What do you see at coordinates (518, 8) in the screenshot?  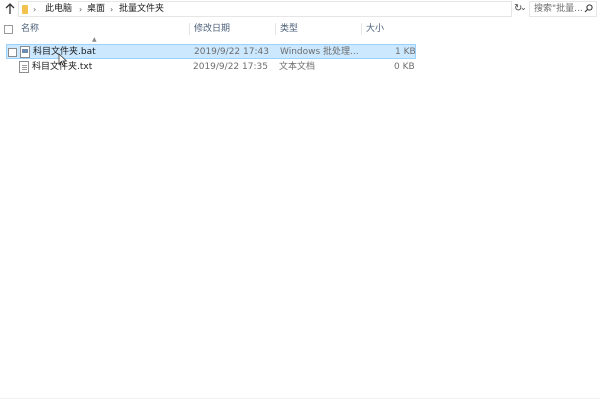 I see `refresh-icon: ↻` at bounding box center [518, 8].